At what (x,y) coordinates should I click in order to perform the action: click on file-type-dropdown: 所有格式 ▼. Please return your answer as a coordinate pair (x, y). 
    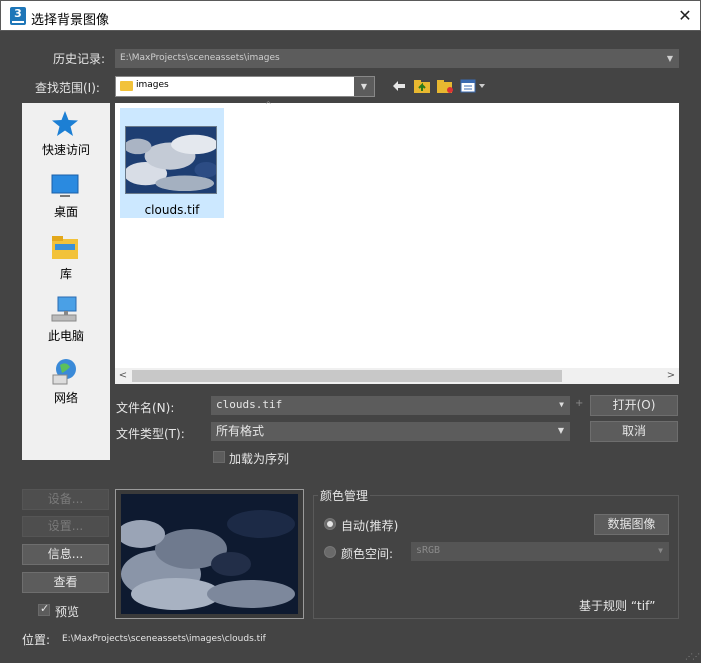
    Looking at the image, I should click on (390, 431).